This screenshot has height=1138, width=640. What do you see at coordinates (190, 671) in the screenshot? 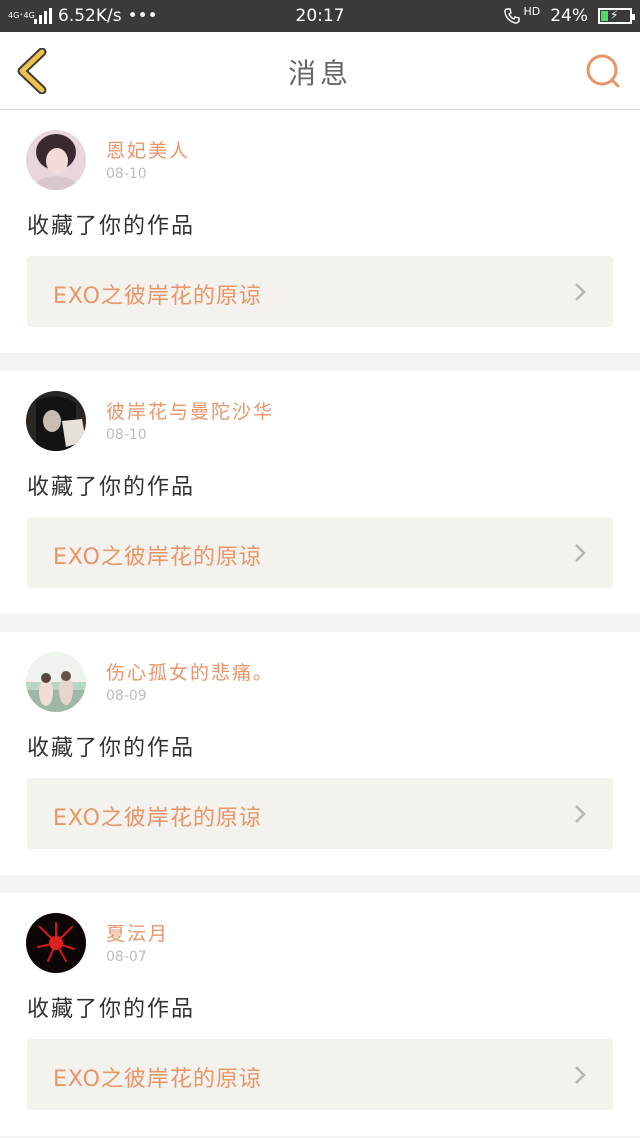
I see `user-name: 伤心孤女的悲痛。` at bounding box center [190, 671].